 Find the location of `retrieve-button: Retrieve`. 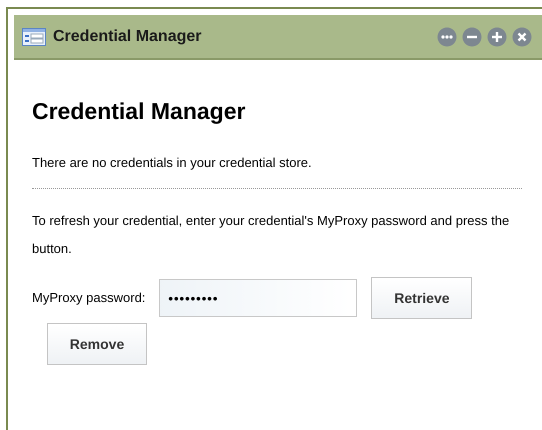

retrieve-button: Retrieve is located at coordinates (421, 298).